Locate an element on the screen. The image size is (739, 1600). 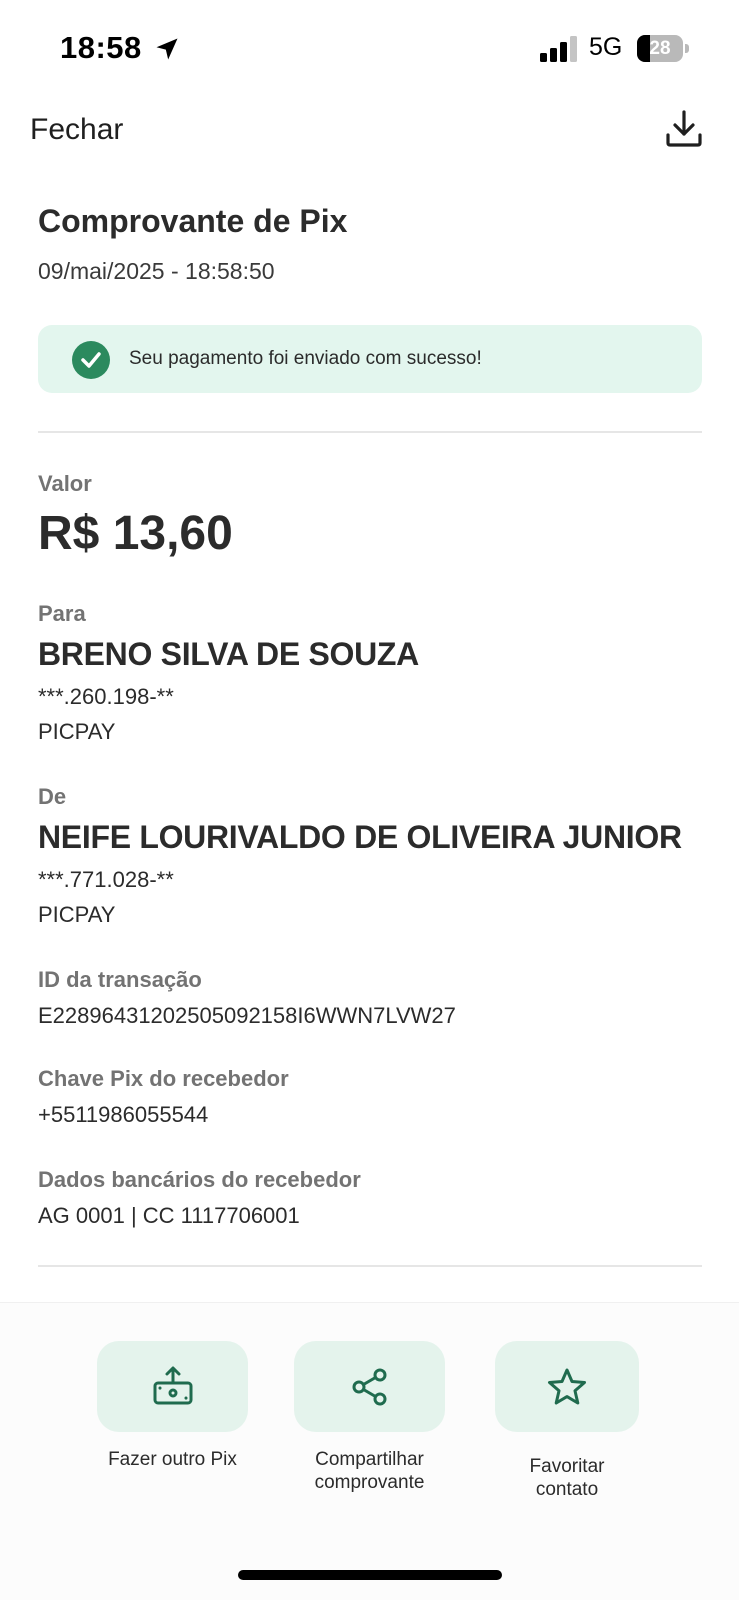
favorite-contact-button is located at coordinates (567, 1386).